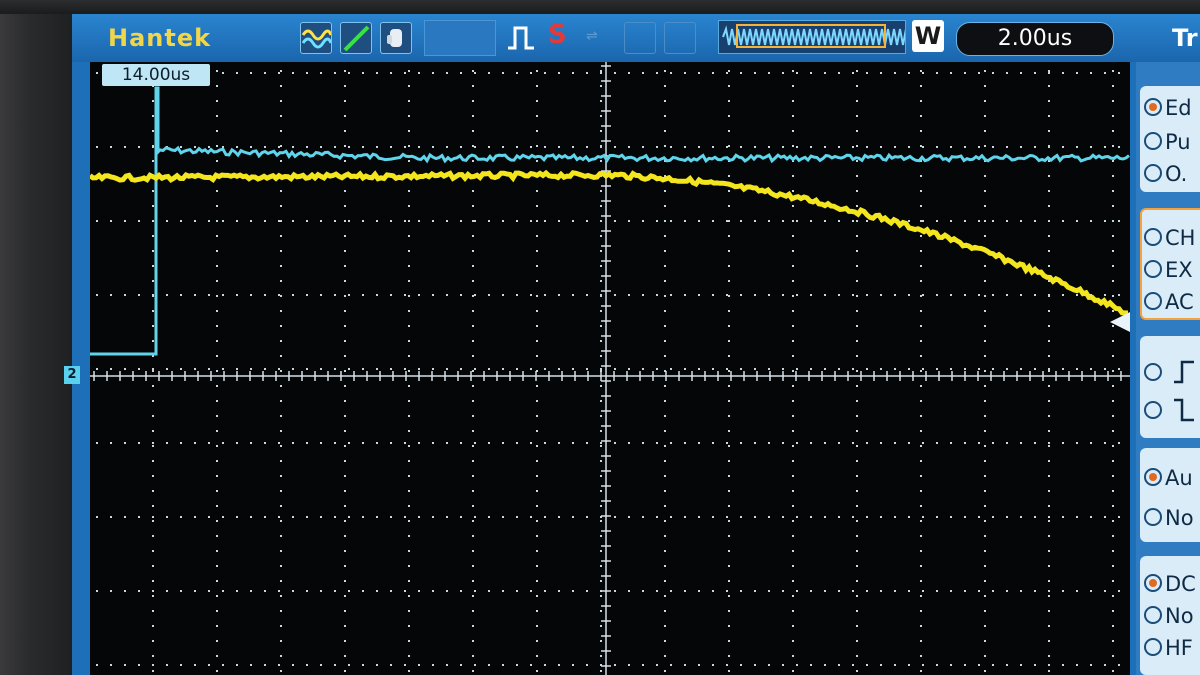  What do you see at coordinates (1169, 302) in the screenshot?
I see `source-option-ac: AC` at bounding box center [1169, 302].